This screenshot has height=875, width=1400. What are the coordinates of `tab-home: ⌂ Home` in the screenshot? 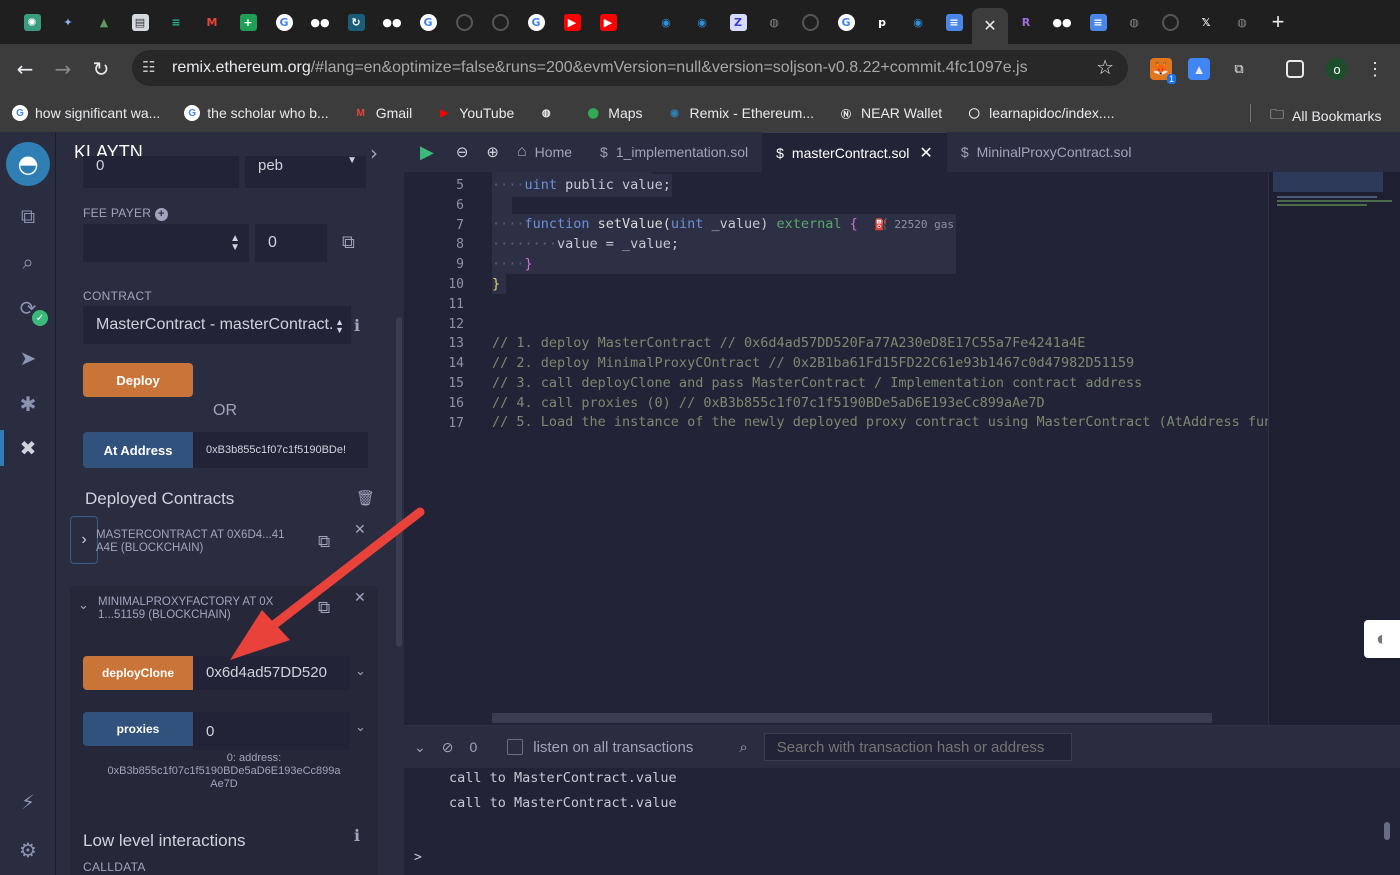 It's located at (544, 152).